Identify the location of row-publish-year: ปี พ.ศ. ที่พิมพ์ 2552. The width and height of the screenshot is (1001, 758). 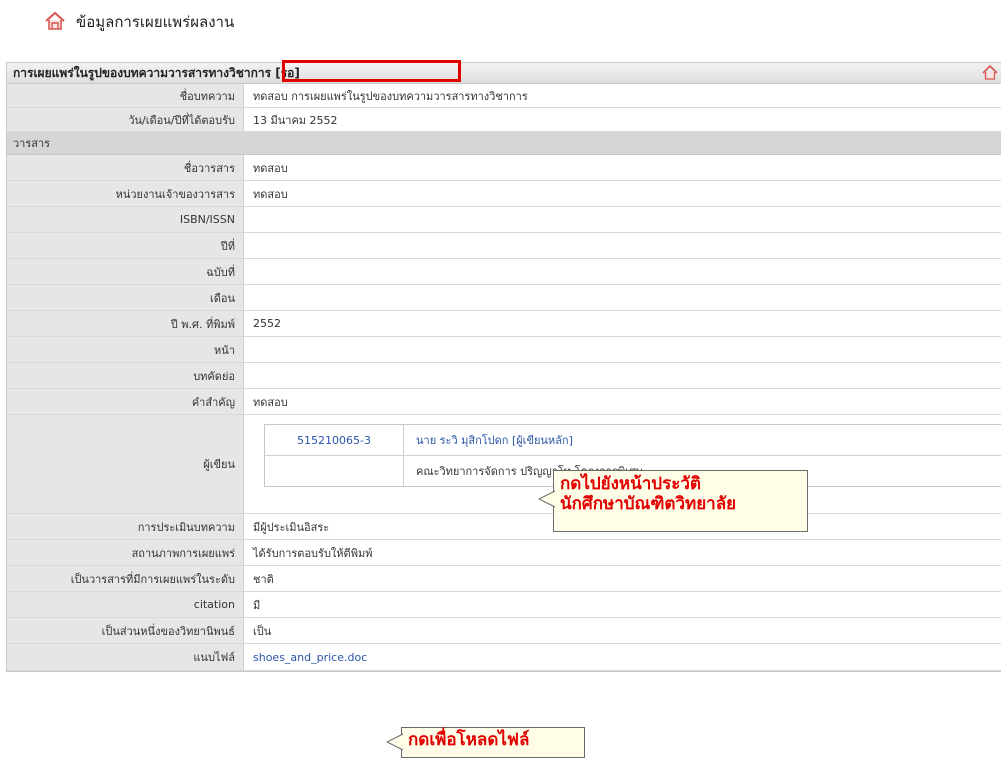
(504, 324).